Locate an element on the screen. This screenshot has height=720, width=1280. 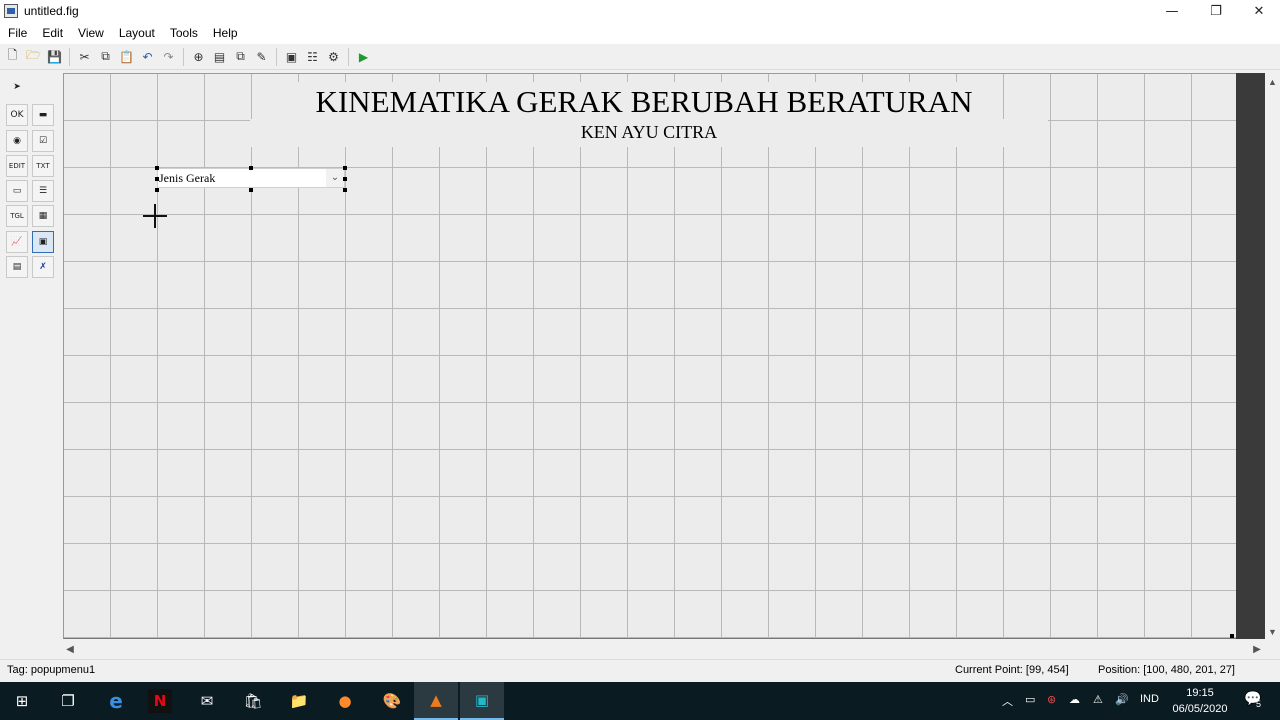
menu-file: File is located at coordinates (17, 33).